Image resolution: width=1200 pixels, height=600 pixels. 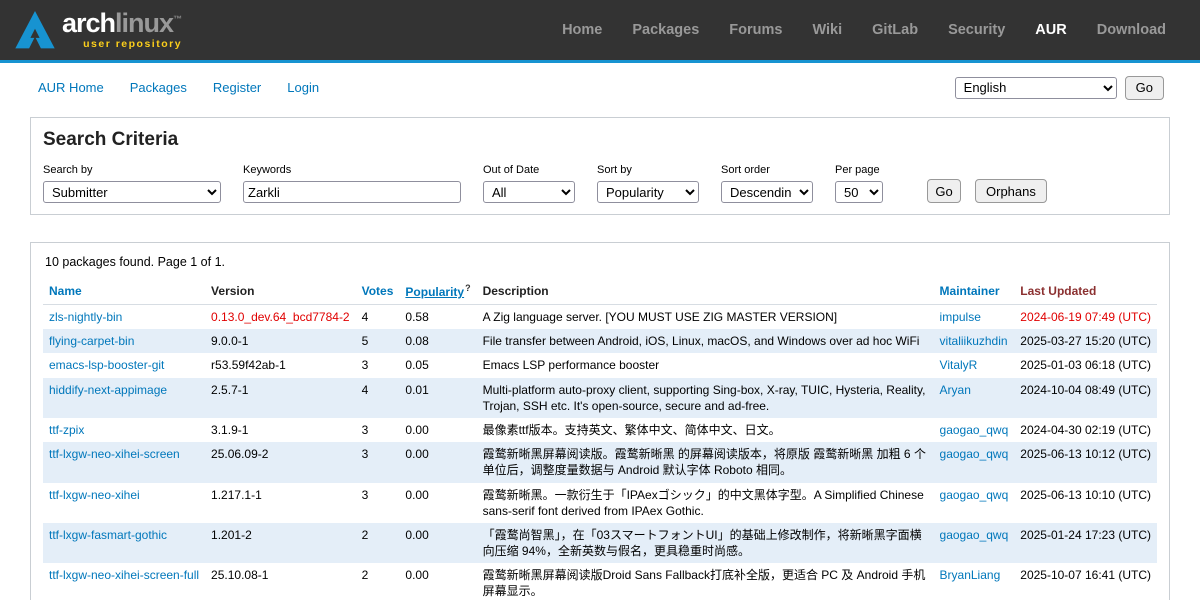 I want to click on package-link: hiddify-next-appimage, so click(x=108, y=390).